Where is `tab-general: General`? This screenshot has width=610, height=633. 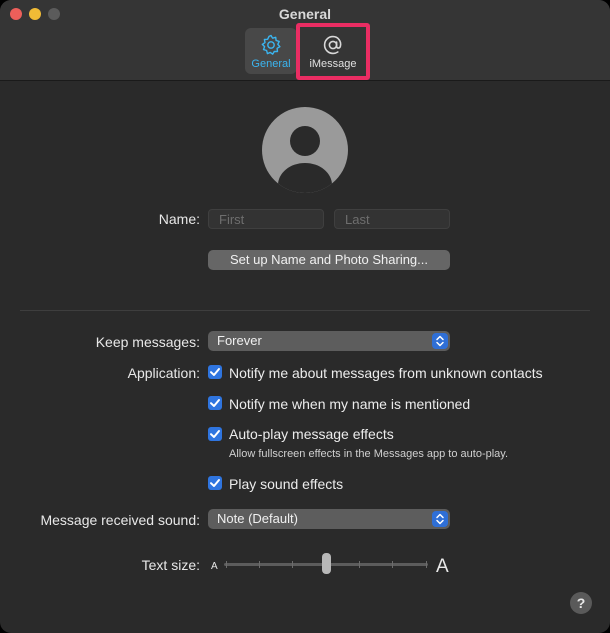
tab-general: General is located at coordinates (271, 51).